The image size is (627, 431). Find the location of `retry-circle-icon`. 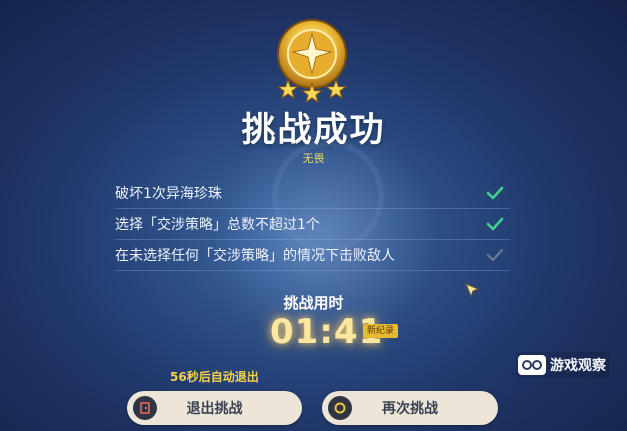

retry-circle-icon is located at coordinates (340, 408).